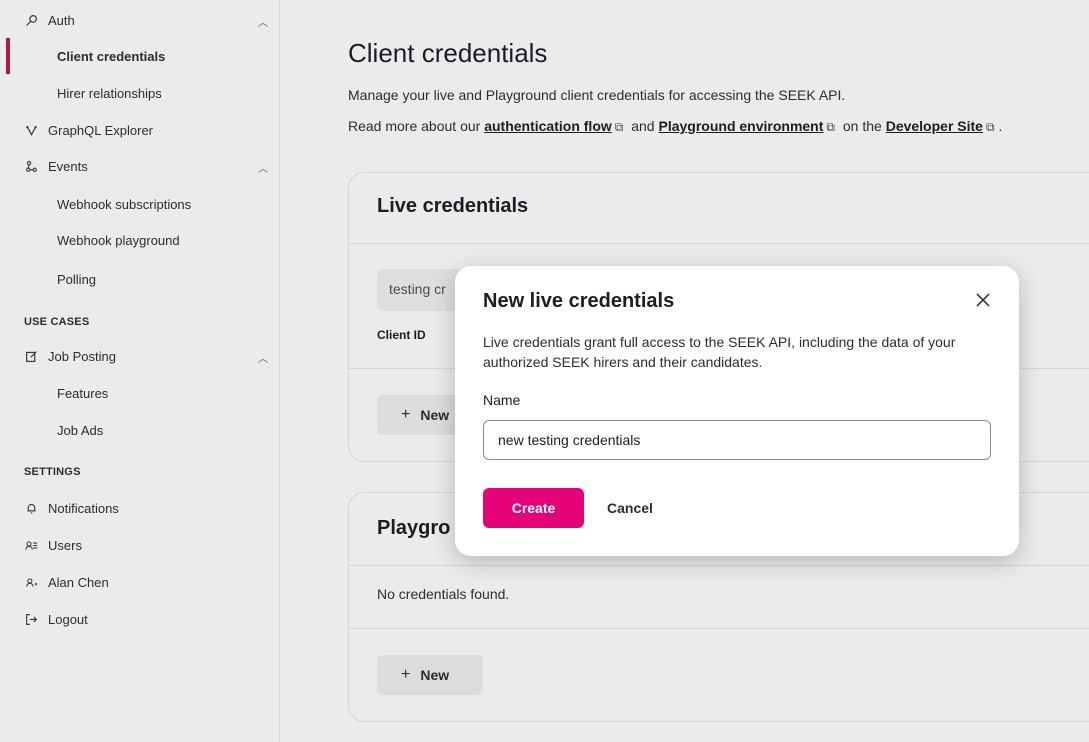  I want to click on sidebar-item-features: Features, so click(146, 393).